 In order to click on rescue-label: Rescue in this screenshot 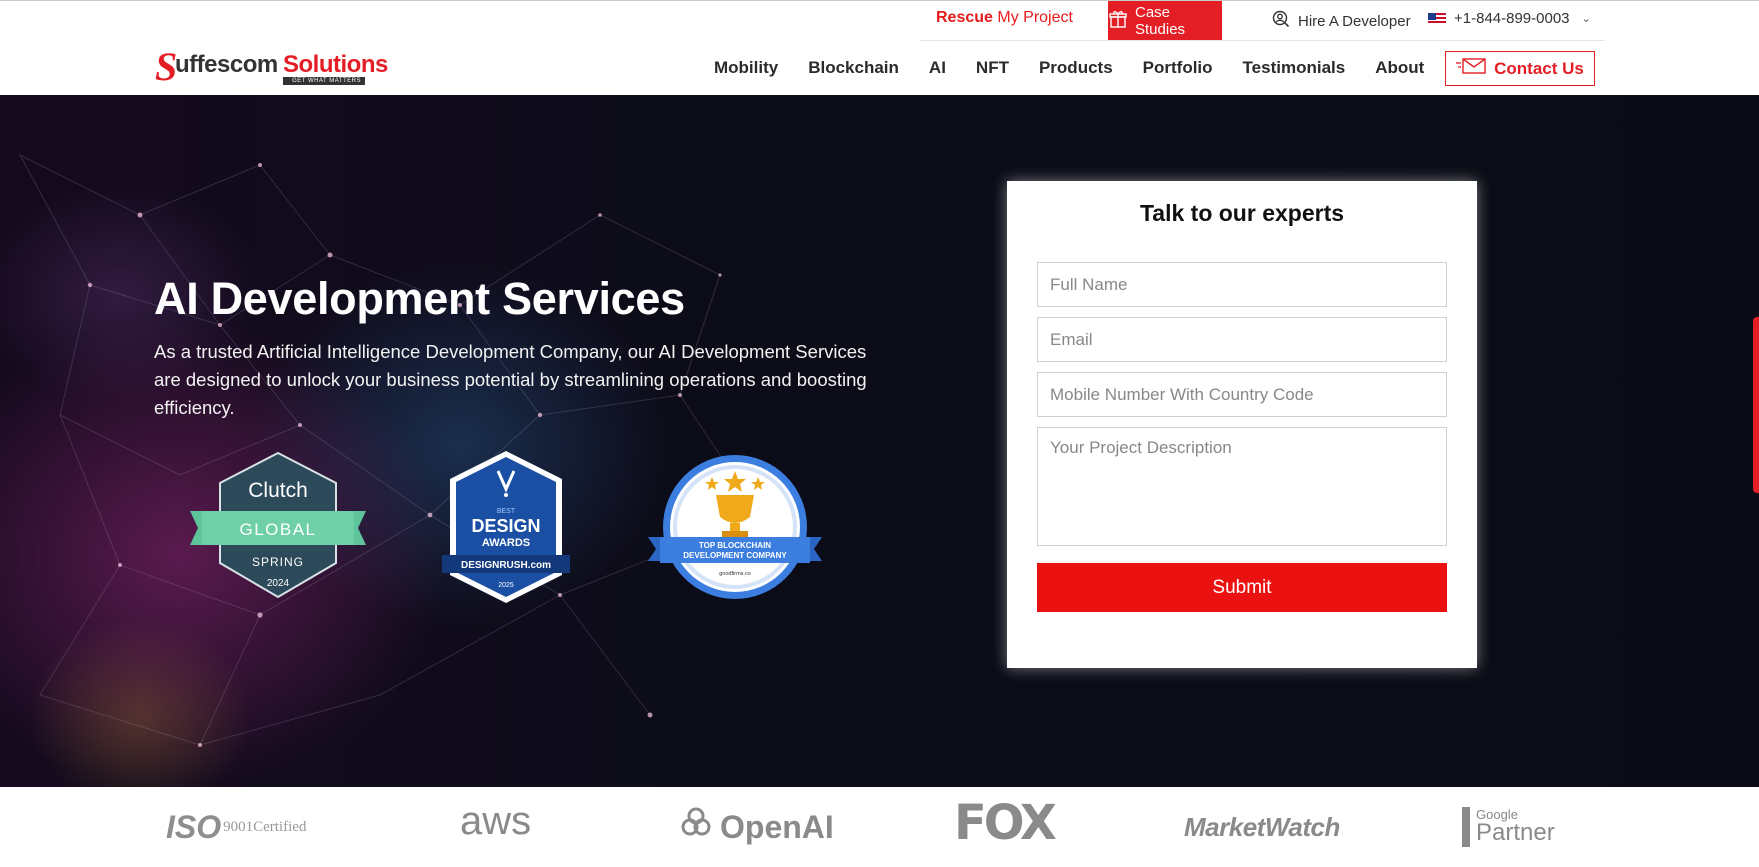, I will do `click(964, 17)`.